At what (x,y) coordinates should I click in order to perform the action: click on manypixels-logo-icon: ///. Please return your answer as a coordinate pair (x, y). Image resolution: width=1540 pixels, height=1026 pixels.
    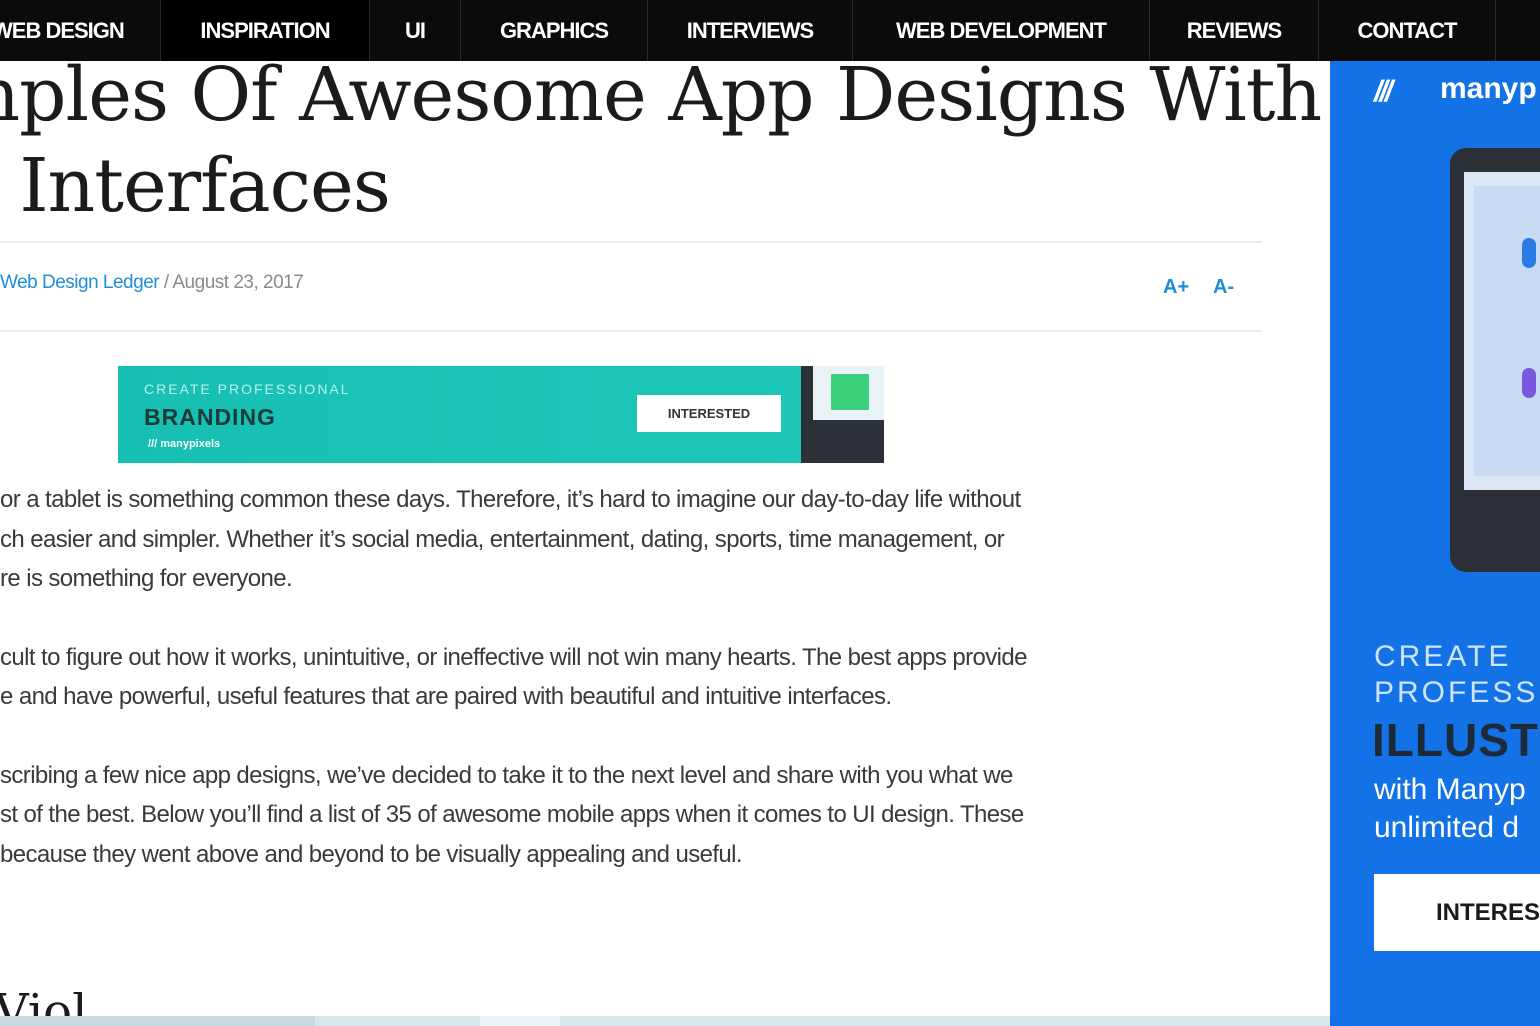
    Looking at the image, I should click on (1383, 91).